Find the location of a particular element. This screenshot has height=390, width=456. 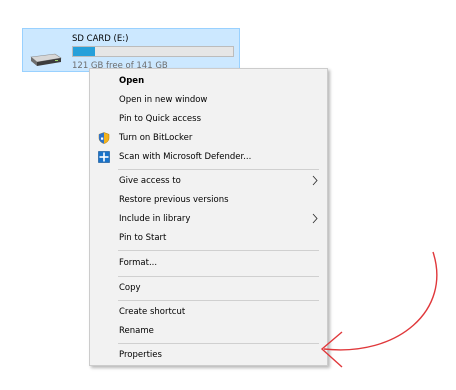

menu-item-open-new-window: Open in new window is located at coordinates (208, 100).